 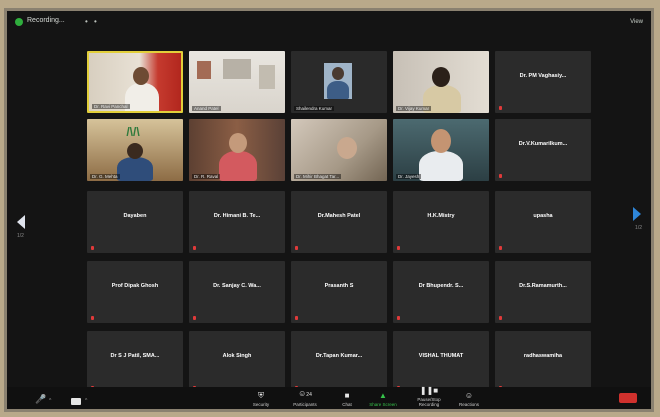 What do you see at coordinates (383, 395) in the screenshot?
I see `share-screen-icon: ▲` at bounding box center [383, 395].